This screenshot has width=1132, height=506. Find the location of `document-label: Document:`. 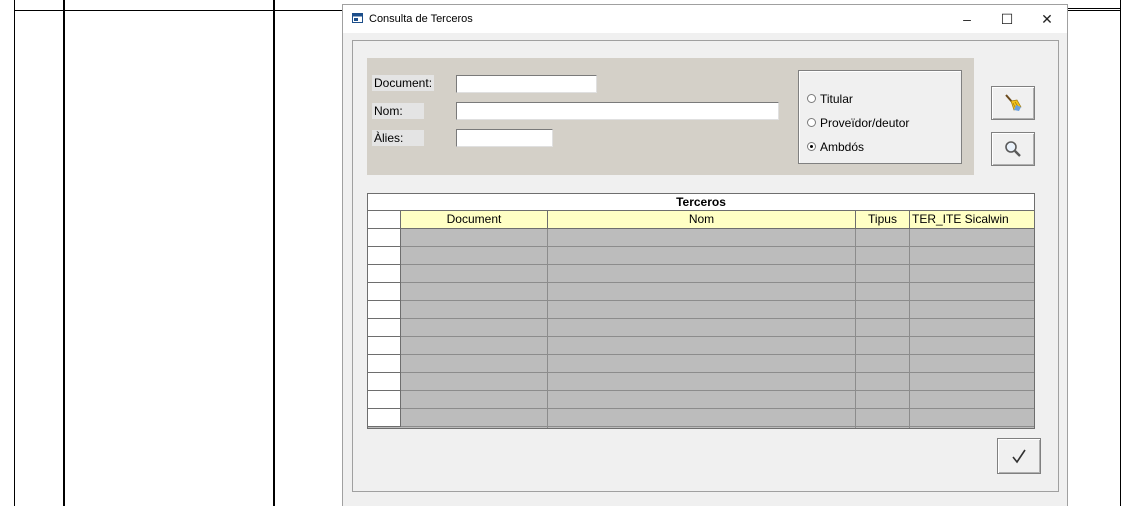

document-label: Document: is located at coordinates (403, 83).